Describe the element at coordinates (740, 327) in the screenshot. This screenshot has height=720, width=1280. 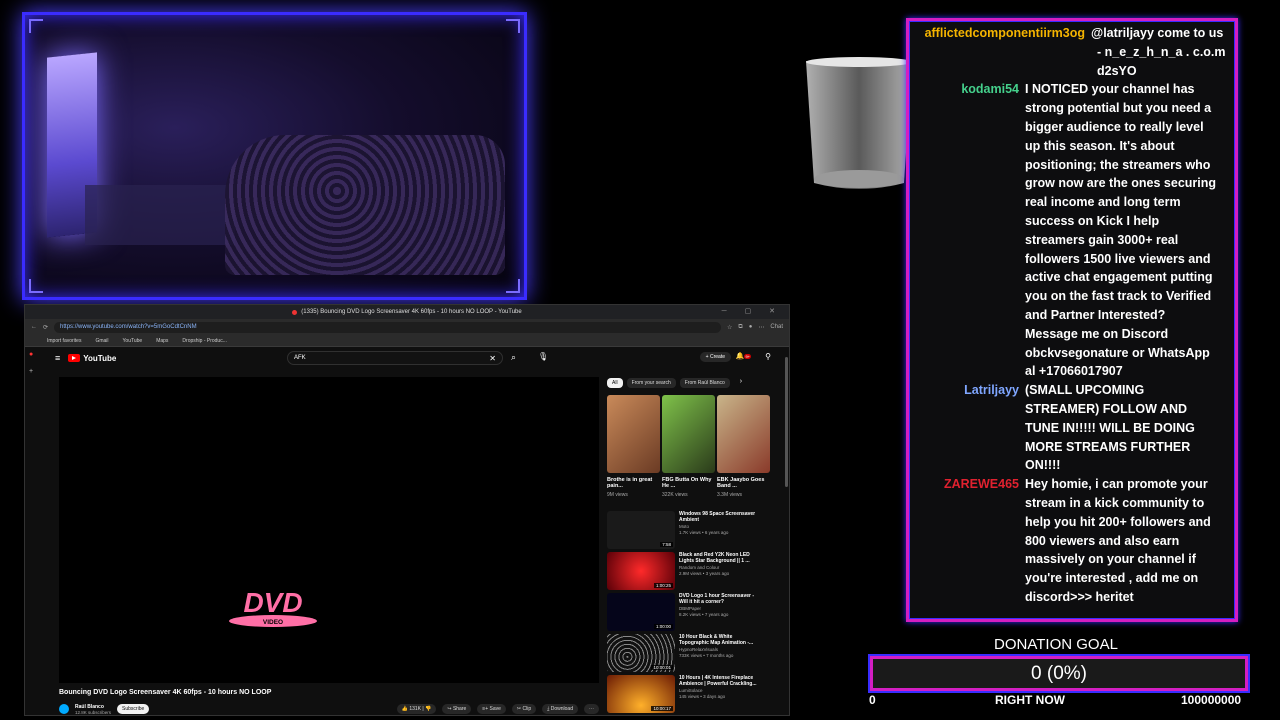
I see `extensions-icon: ⧉` at that location.